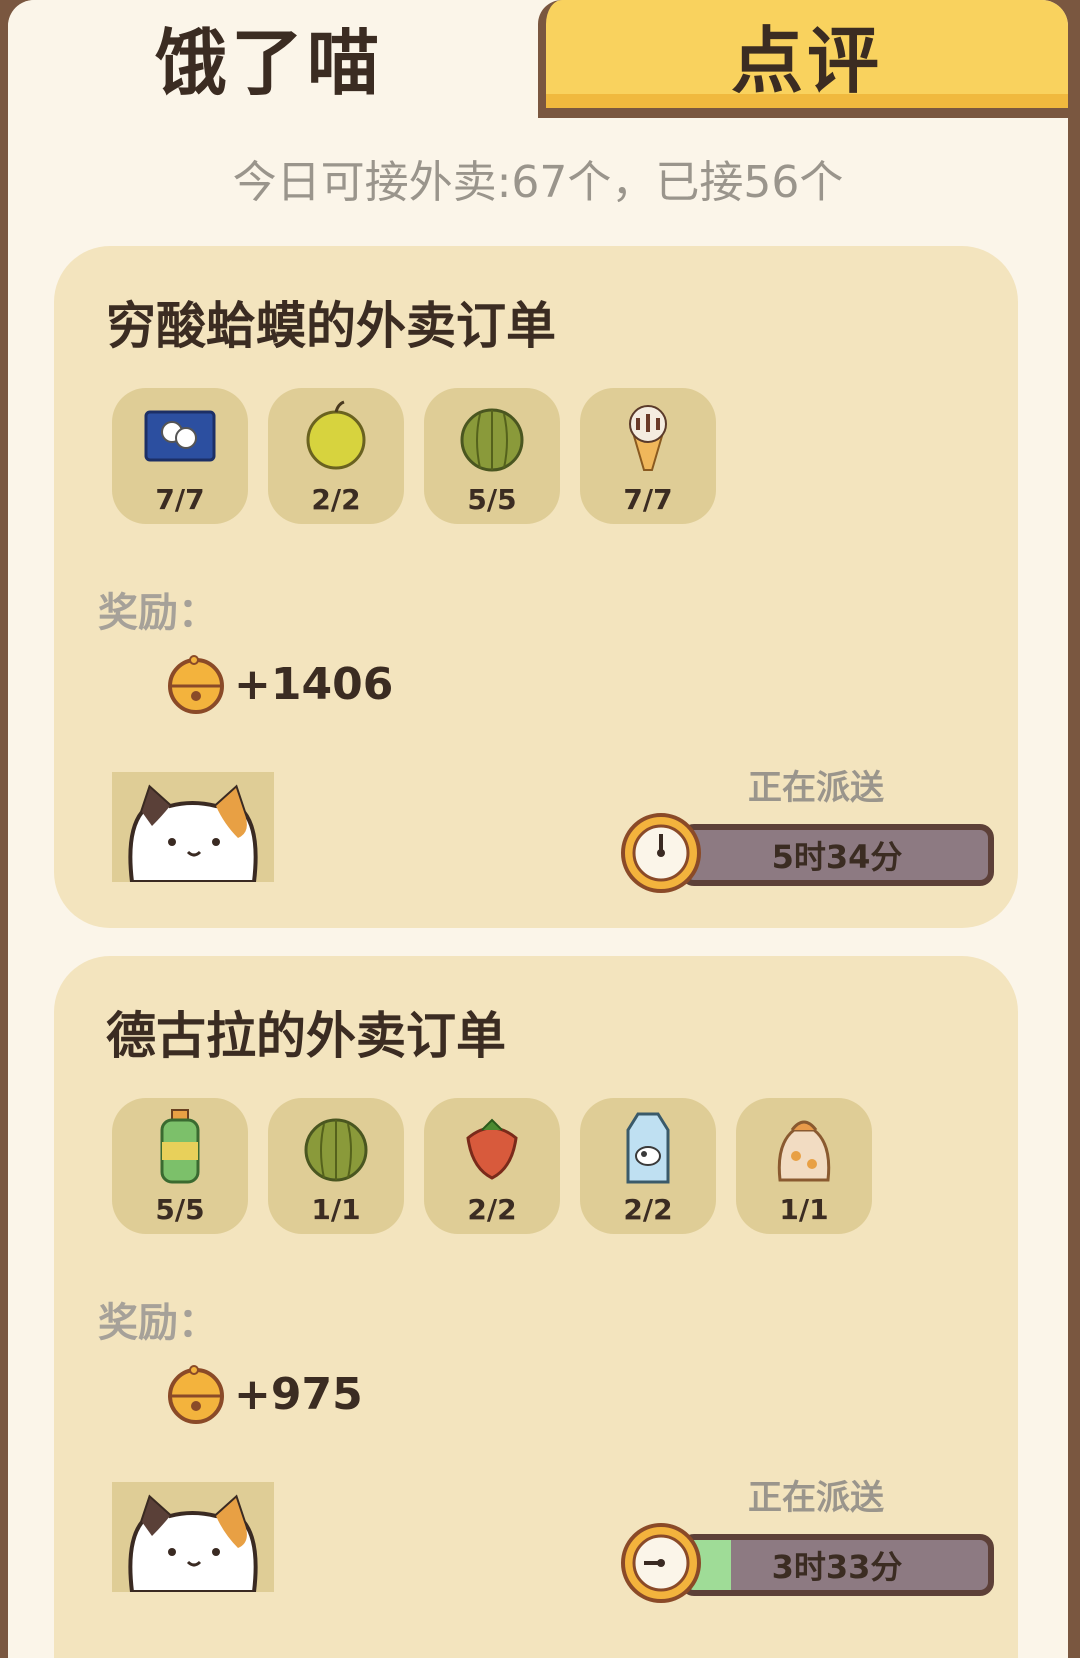  What do you see at coordinates (180, 436) in the screenshot?
I see `dumpling-tray-icon` at bounding box center [180, 436].